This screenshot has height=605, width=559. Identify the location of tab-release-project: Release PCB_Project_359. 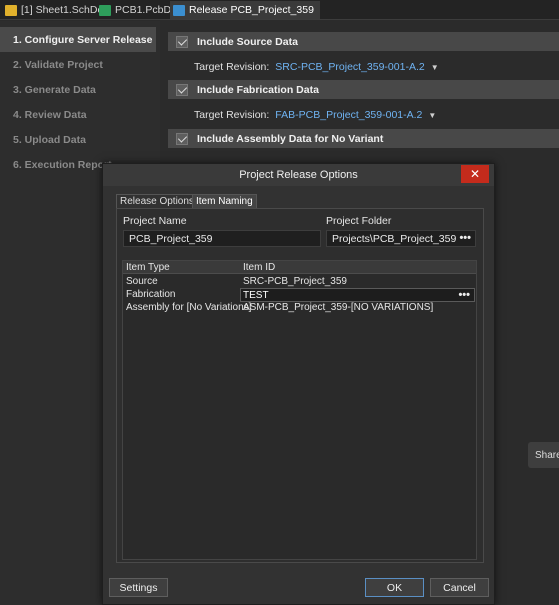
(245, 10).